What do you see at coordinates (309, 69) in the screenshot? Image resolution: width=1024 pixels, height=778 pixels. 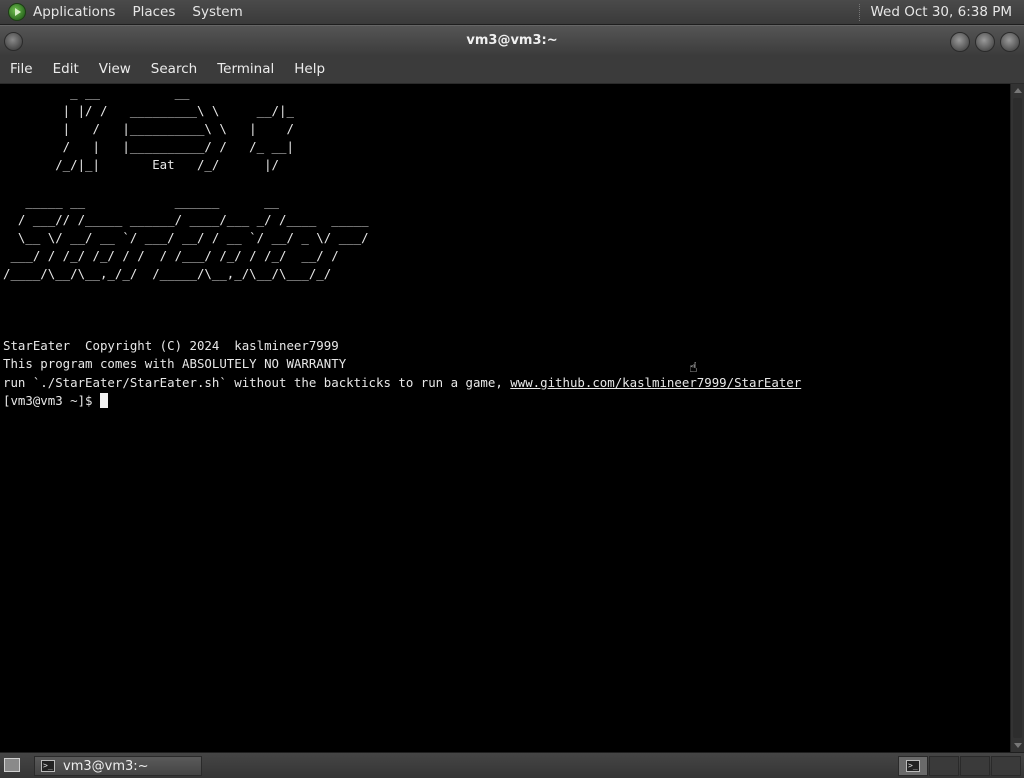 I see `menu-help: Help` at bounding box center [309, 69].